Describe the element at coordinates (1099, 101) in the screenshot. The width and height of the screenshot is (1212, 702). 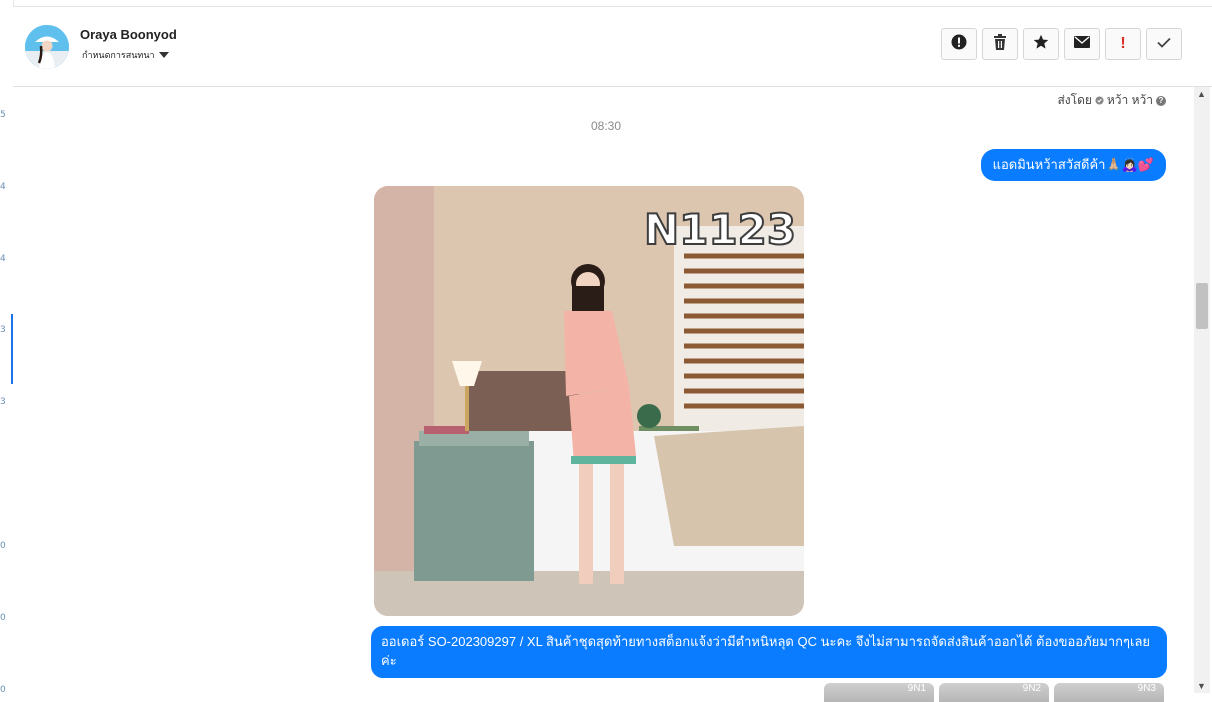
I see `verified-icon` at that location.